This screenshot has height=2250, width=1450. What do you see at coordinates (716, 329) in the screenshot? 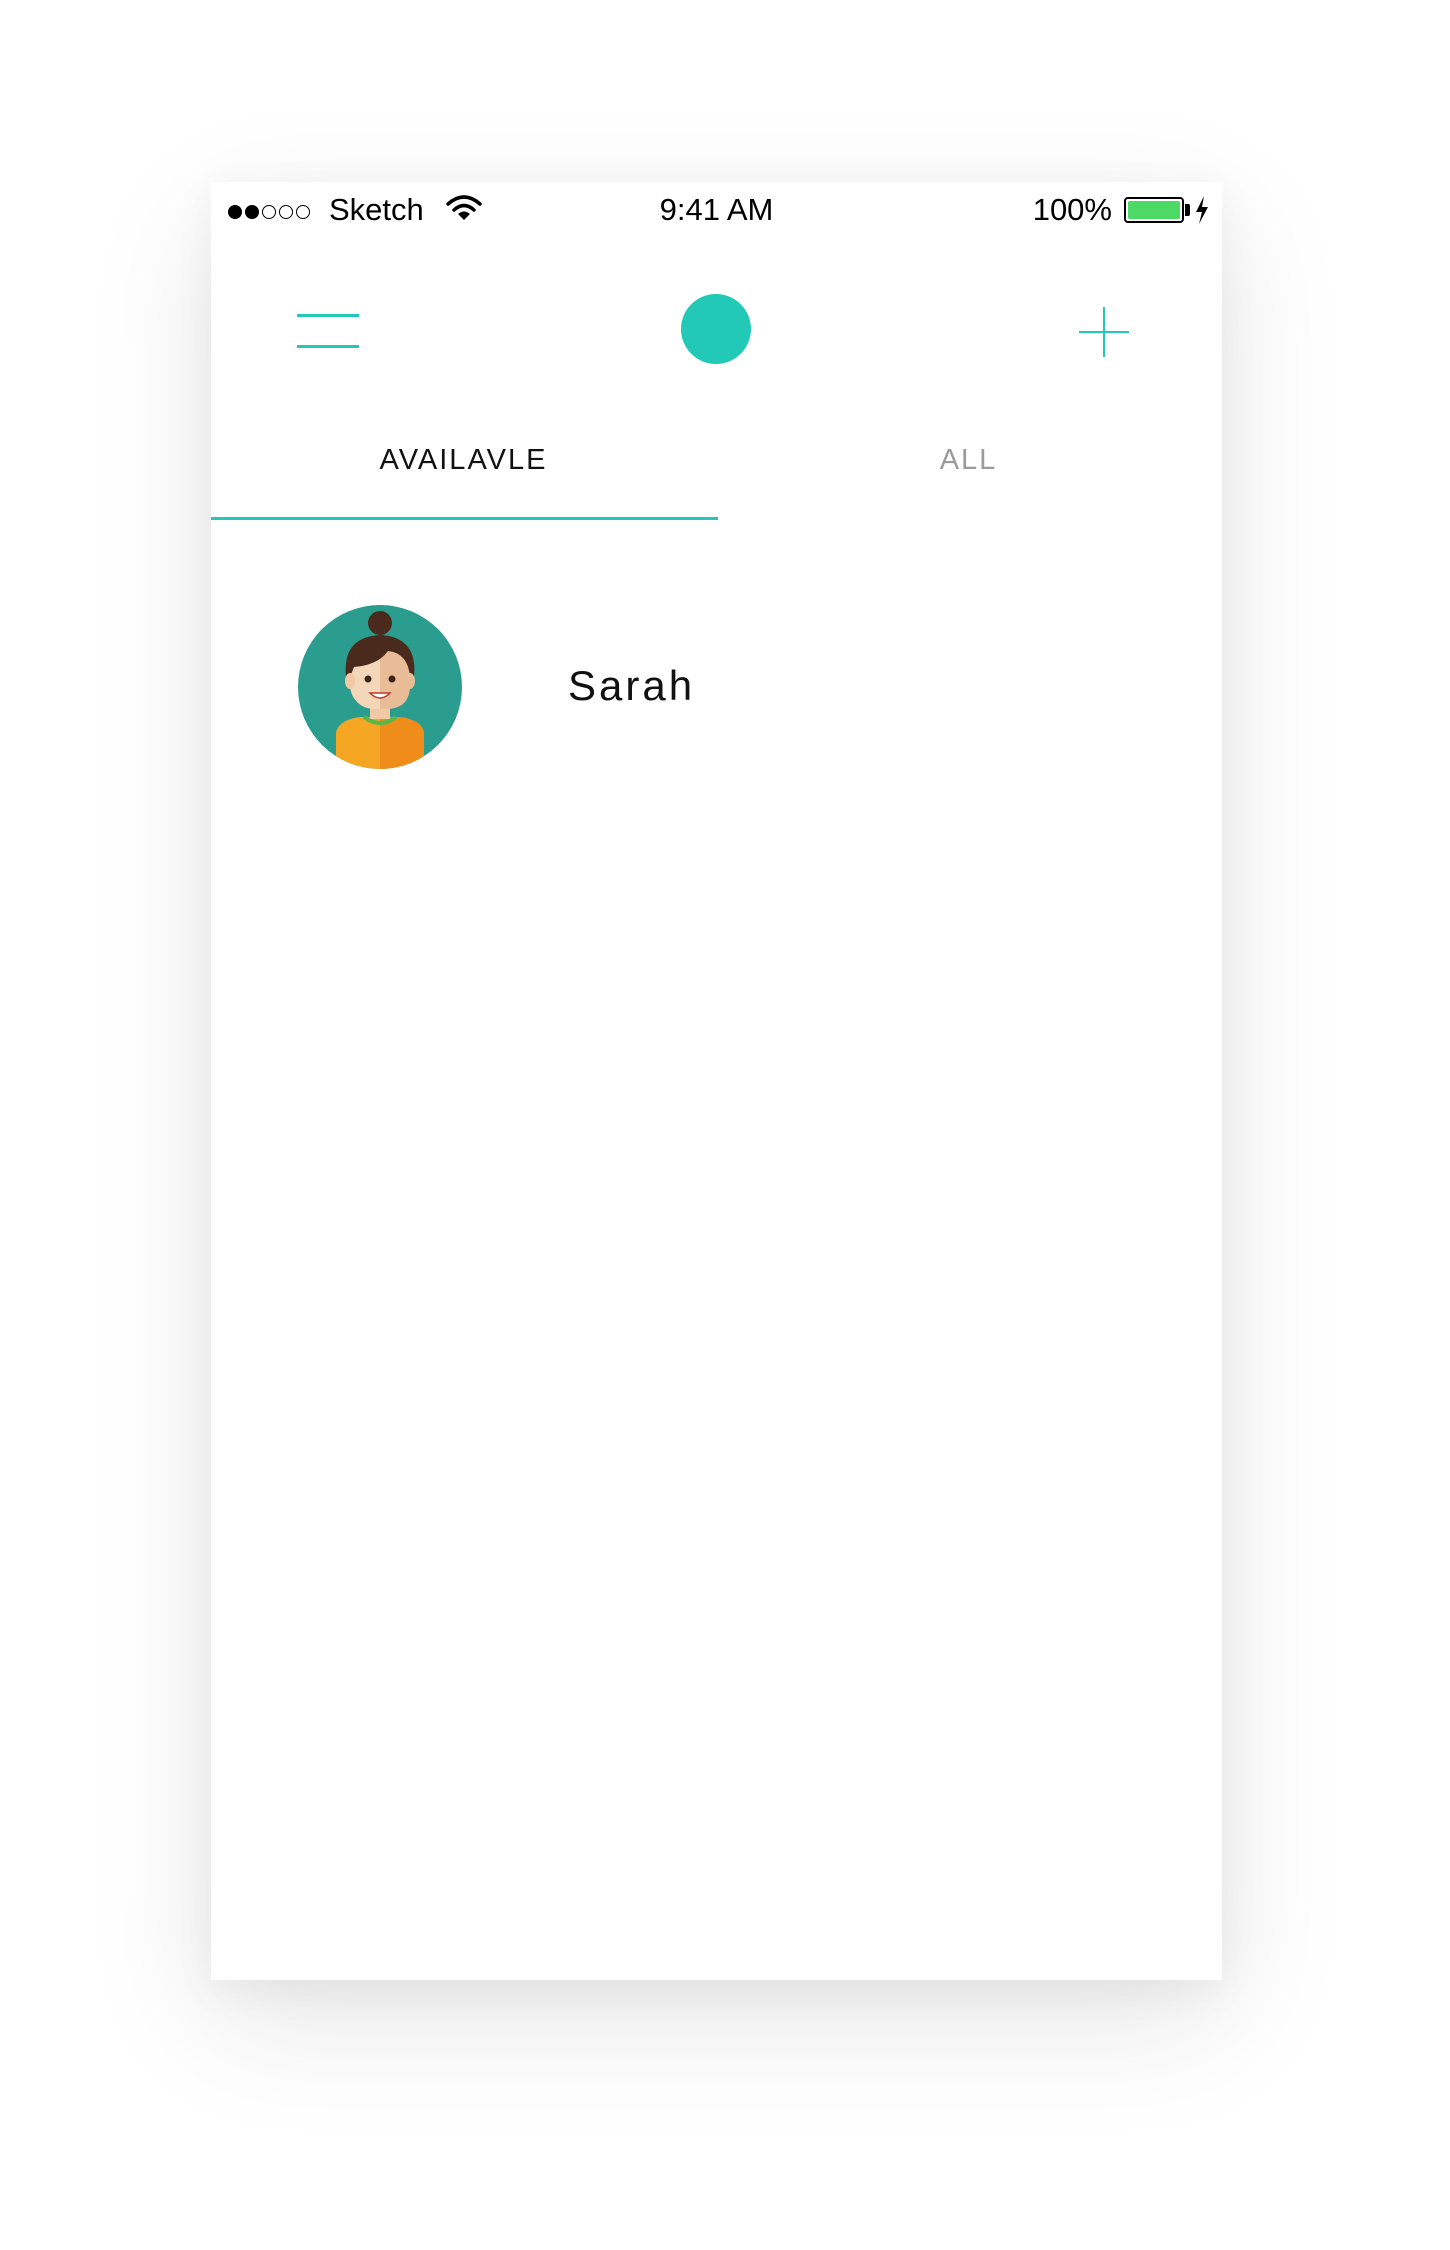
I see `logo-circle-icon` at bounding box center [716, 329].